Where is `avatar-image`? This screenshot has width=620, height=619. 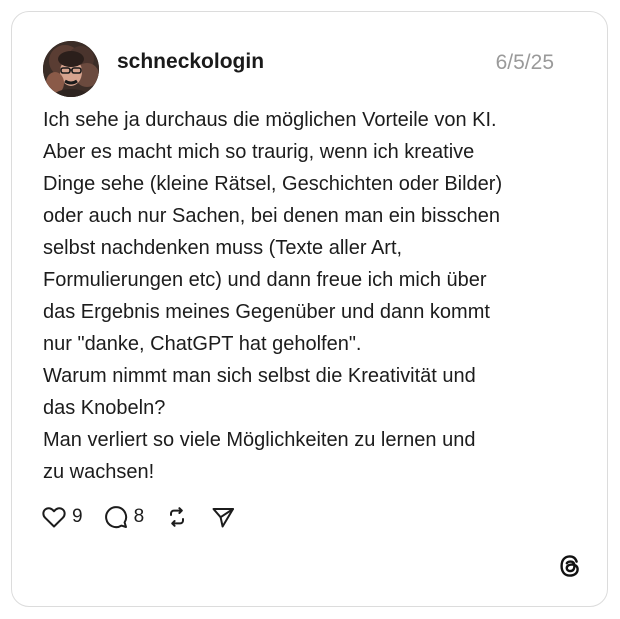
avatar-image is located at coordinates (71, 69).